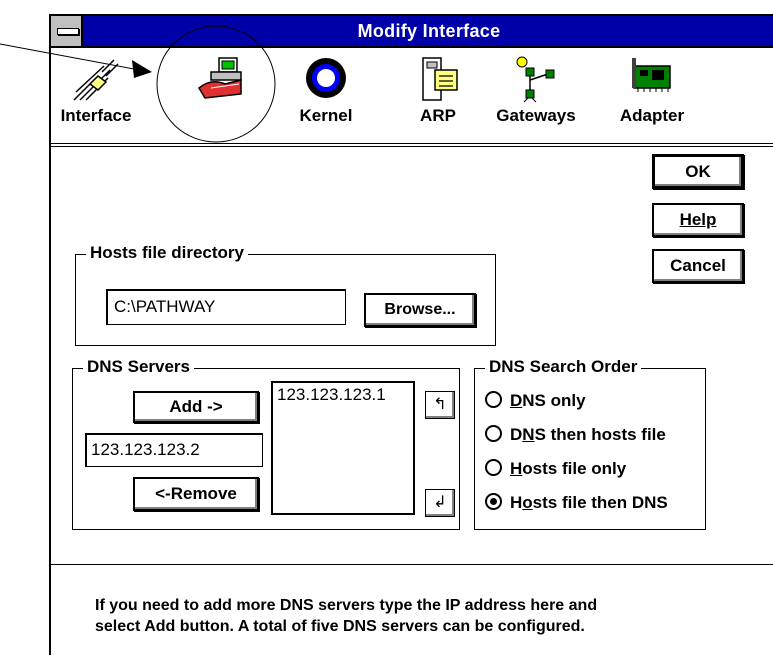  What do you see at coordinates (196, 494) in the screenshot?
I see `remove-dns-button: <-Remove` at bounding box center [196, 494].